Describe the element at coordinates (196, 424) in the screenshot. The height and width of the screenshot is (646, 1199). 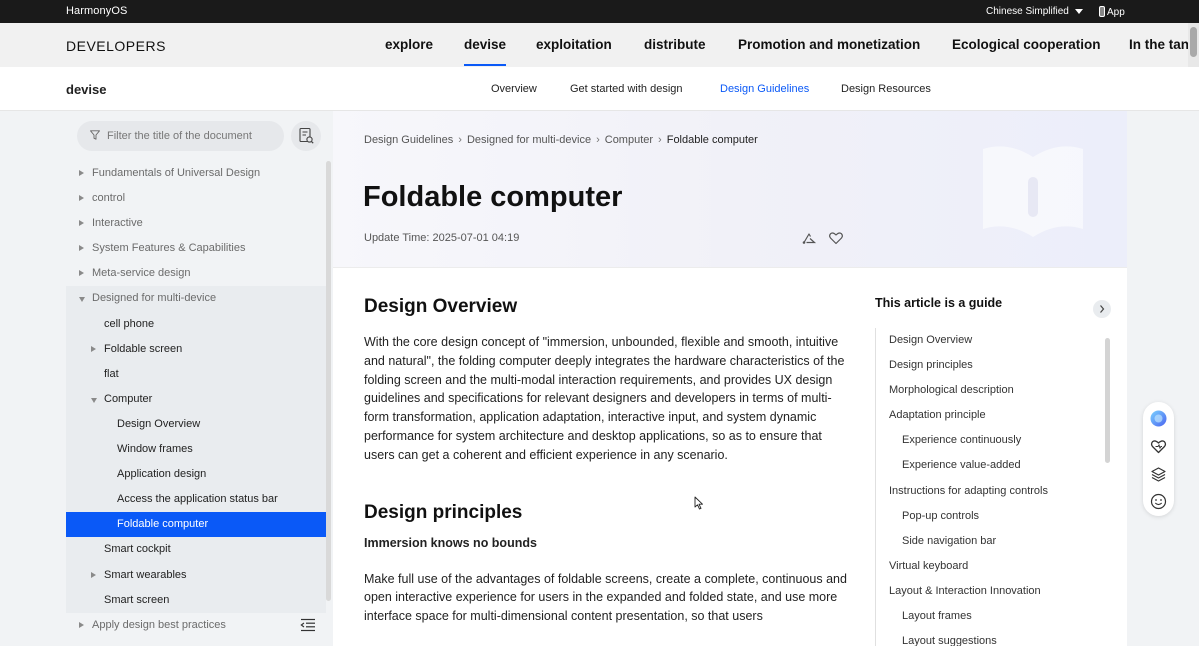
I see `sidebar-tree-item: Design Overview` at that location.